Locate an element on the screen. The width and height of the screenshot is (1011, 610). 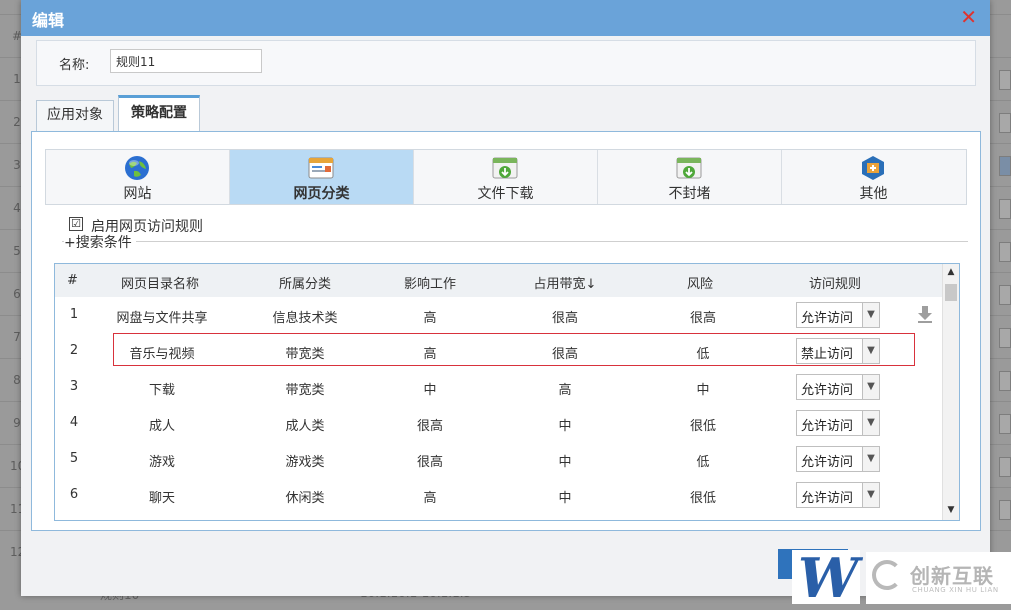
row-name: 成人 is located at coordinates (161, 426).